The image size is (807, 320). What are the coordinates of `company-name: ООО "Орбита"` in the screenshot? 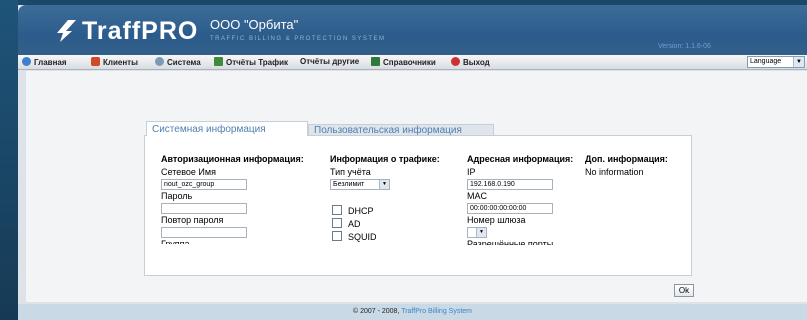 It's located at (254, 24).